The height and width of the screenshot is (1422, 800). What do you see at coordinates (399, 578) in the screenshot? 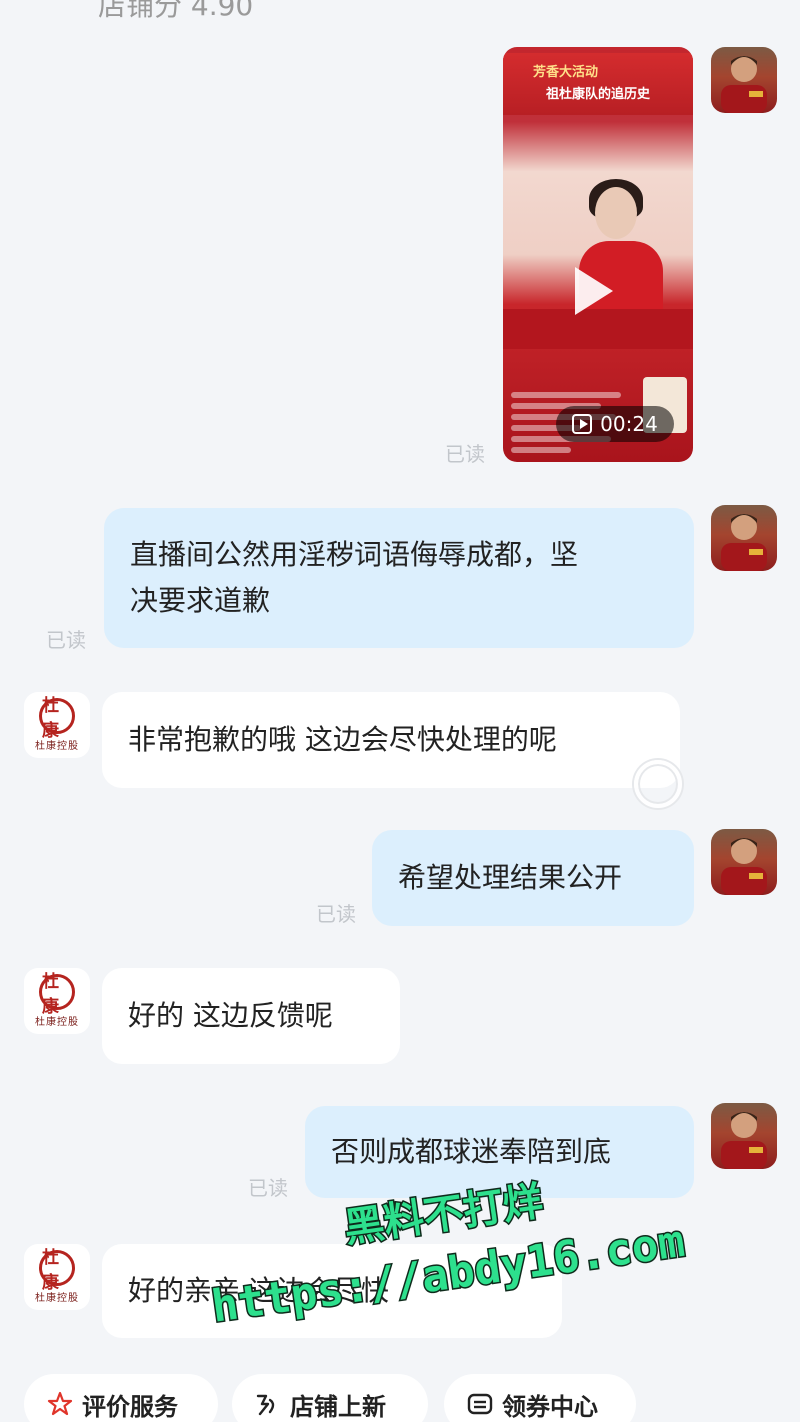
I see `message-bubble-outgoing: 直播间公然用淫秽词语侮辱成都，坚 决要求道歉` at bounding box center [399, 578].